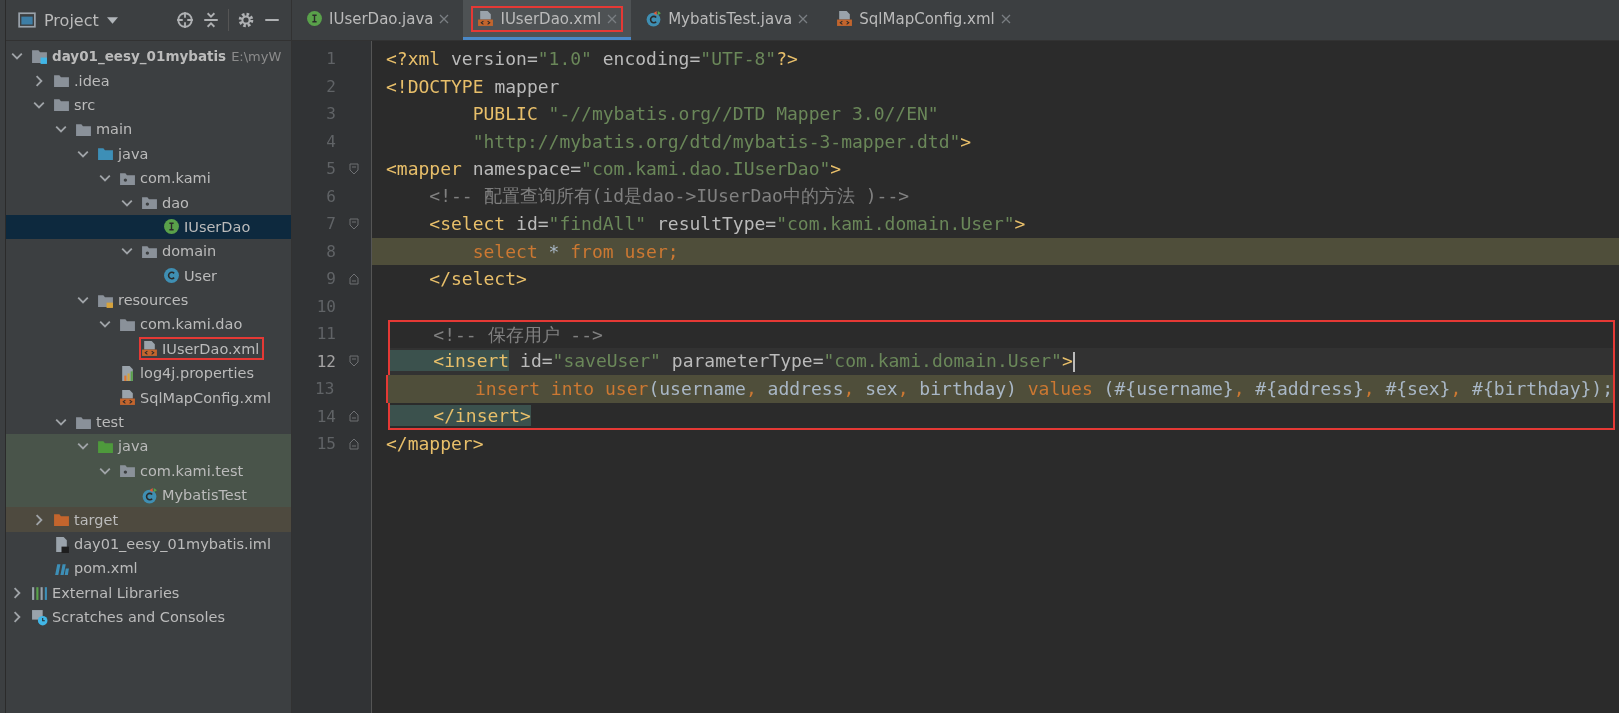  Describe the element at coordinates (211, 20) in the screenshot. I see `collapse-all-icon` at that location.